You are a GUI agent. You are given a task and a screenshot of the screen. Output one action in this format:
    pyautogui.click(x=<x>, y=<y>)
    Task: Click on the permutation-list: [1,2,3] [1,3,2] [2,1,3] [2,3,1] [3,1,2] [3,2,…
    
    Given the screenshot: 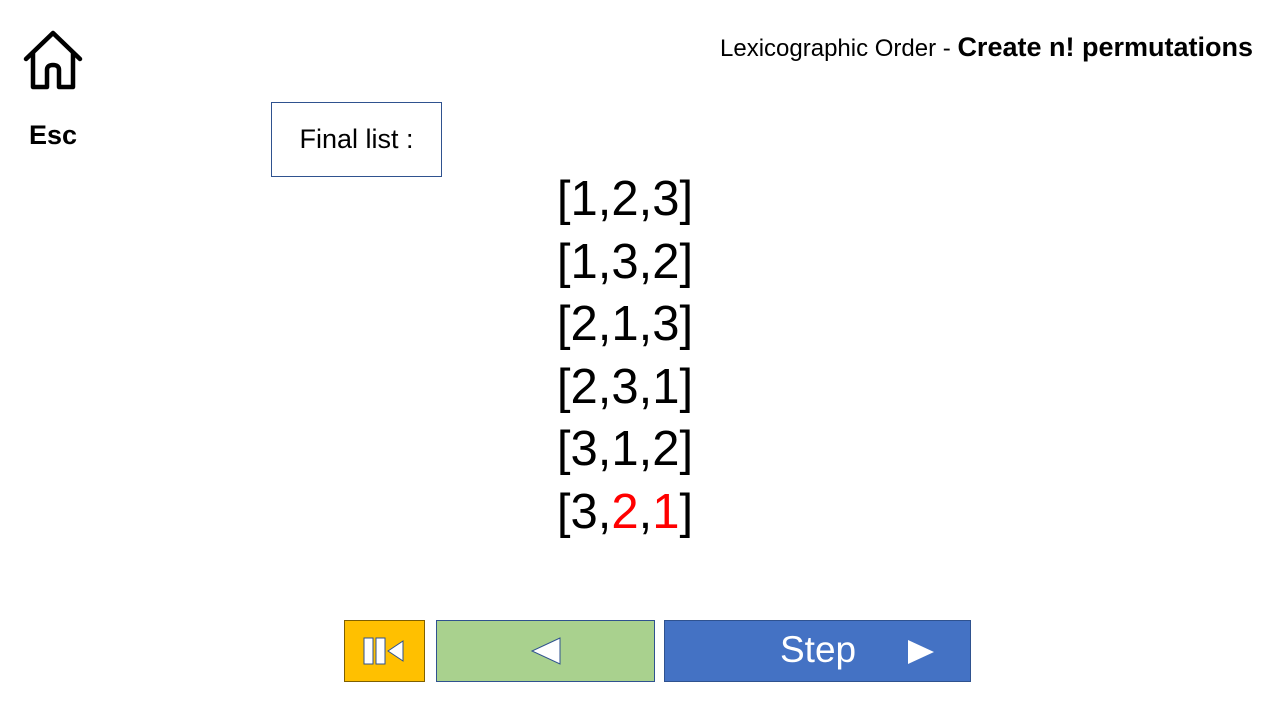 What is the action you would take?
    pyautogui.click(x=625, y=355)
    